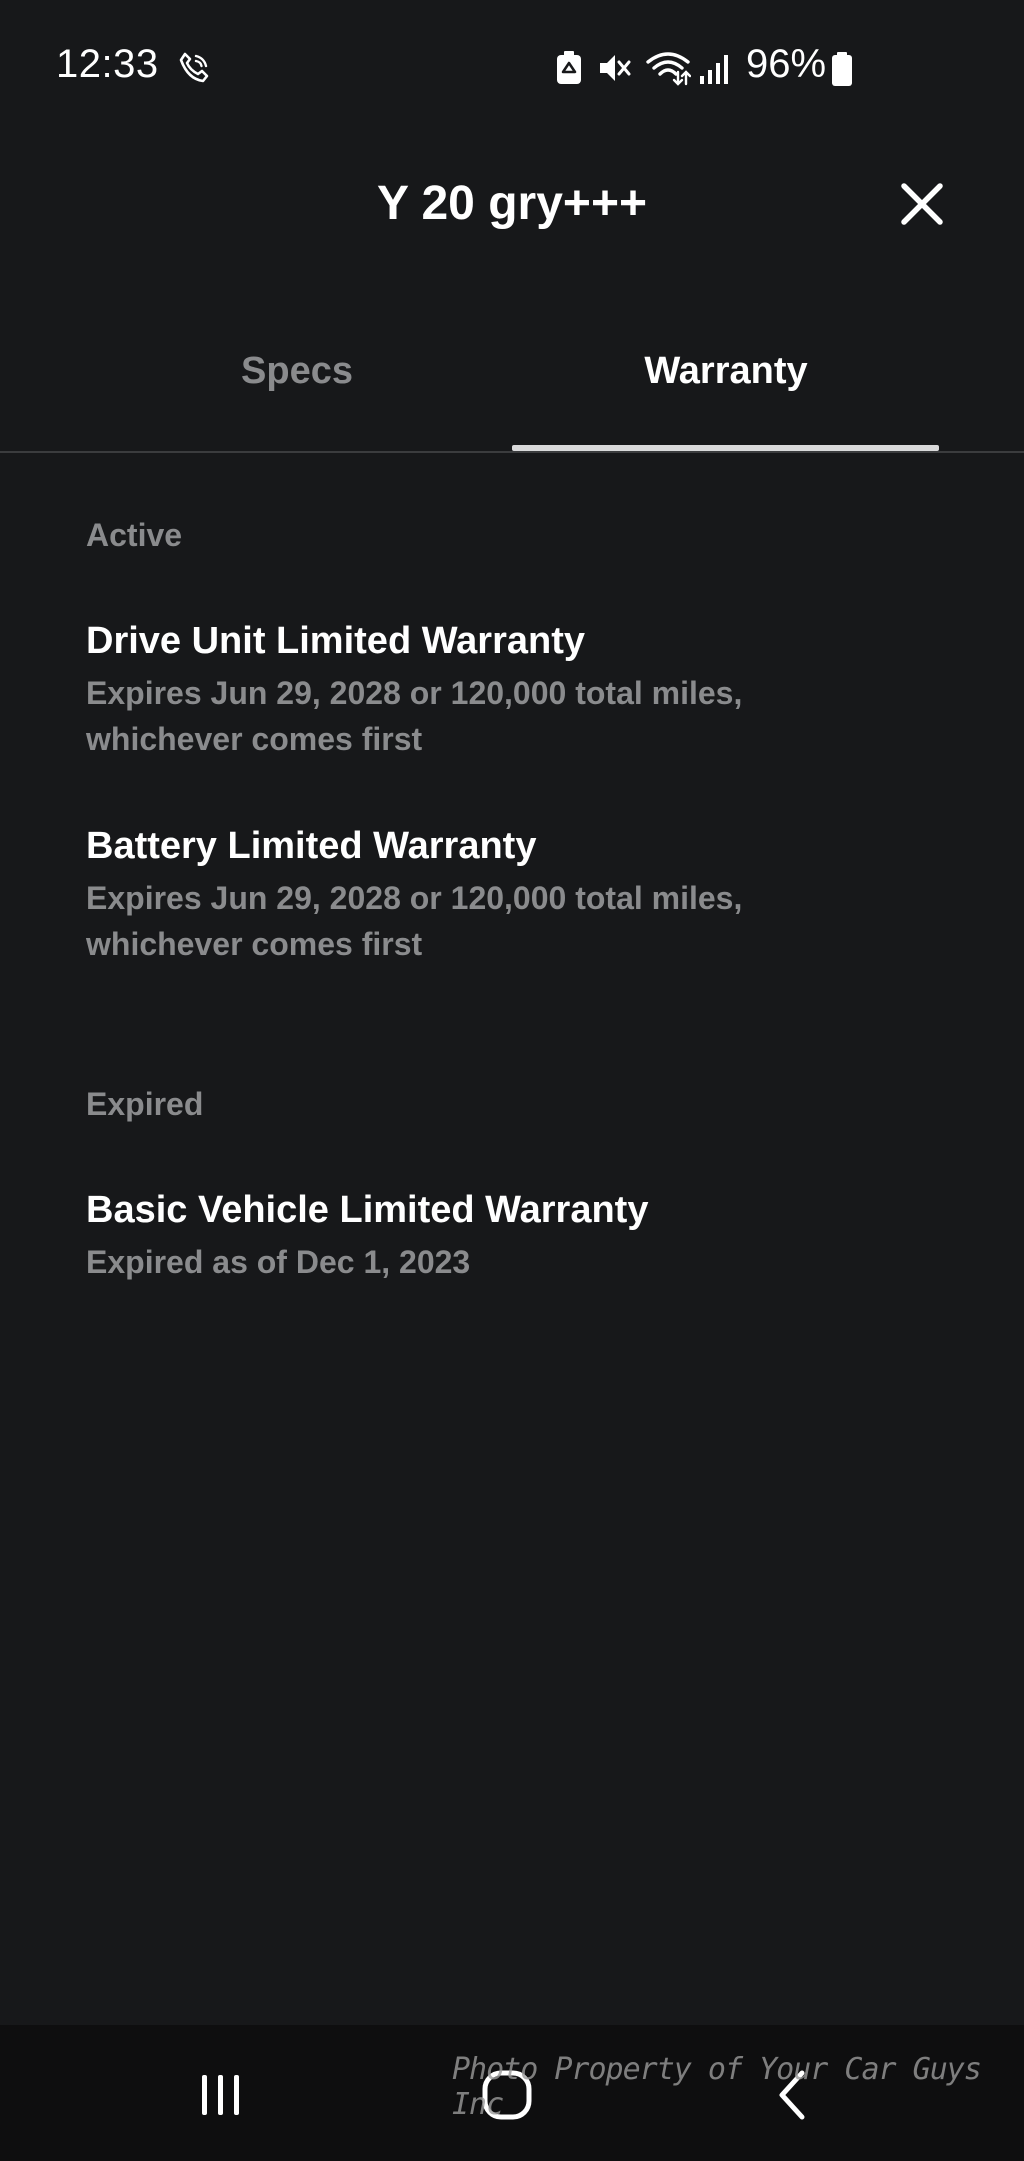  I want to click on warranty-title: Drive Unit Limited Warranty, so click(336, 641).